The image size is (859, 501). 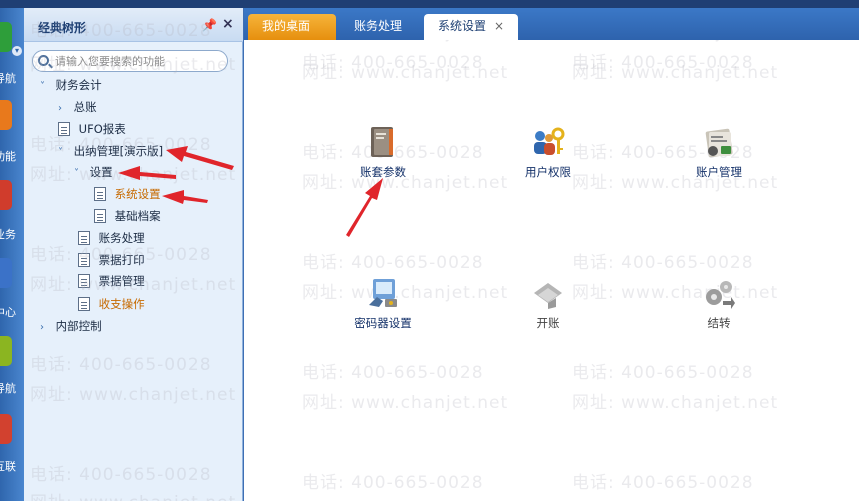 I want to click on func-token-settings: 密码器设置, so click(x=383, y=305).